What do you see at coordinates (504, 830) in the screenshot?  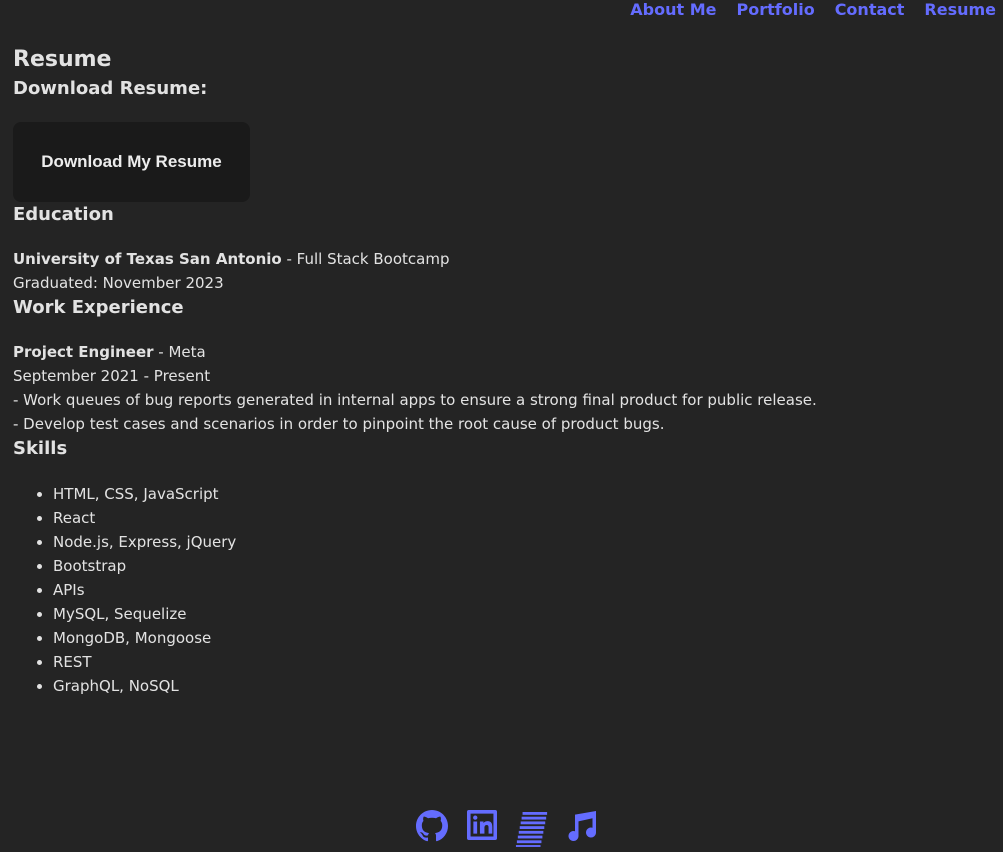 I see `footer-social-links` at bounding box center [504, 830].